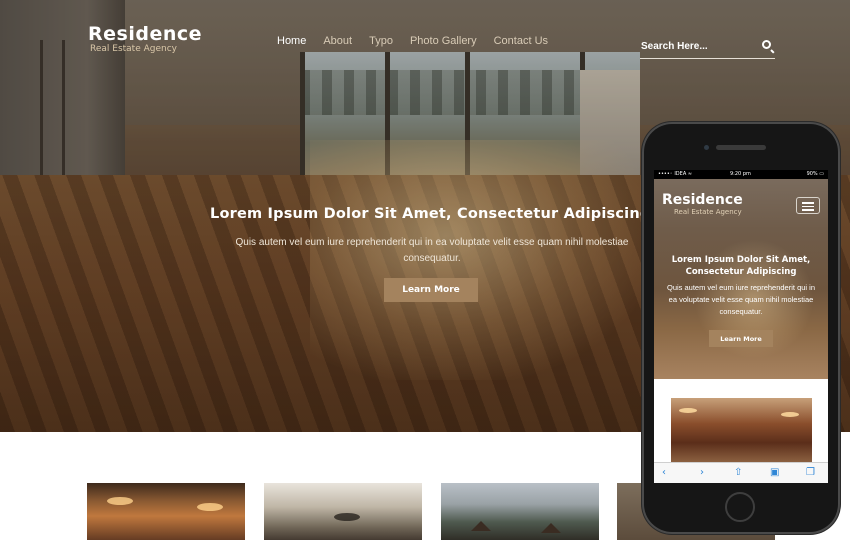 The image size is (850, 540). I want to click on mobile-logo-subtitle: Real Estate Agency, so click(708, 212).